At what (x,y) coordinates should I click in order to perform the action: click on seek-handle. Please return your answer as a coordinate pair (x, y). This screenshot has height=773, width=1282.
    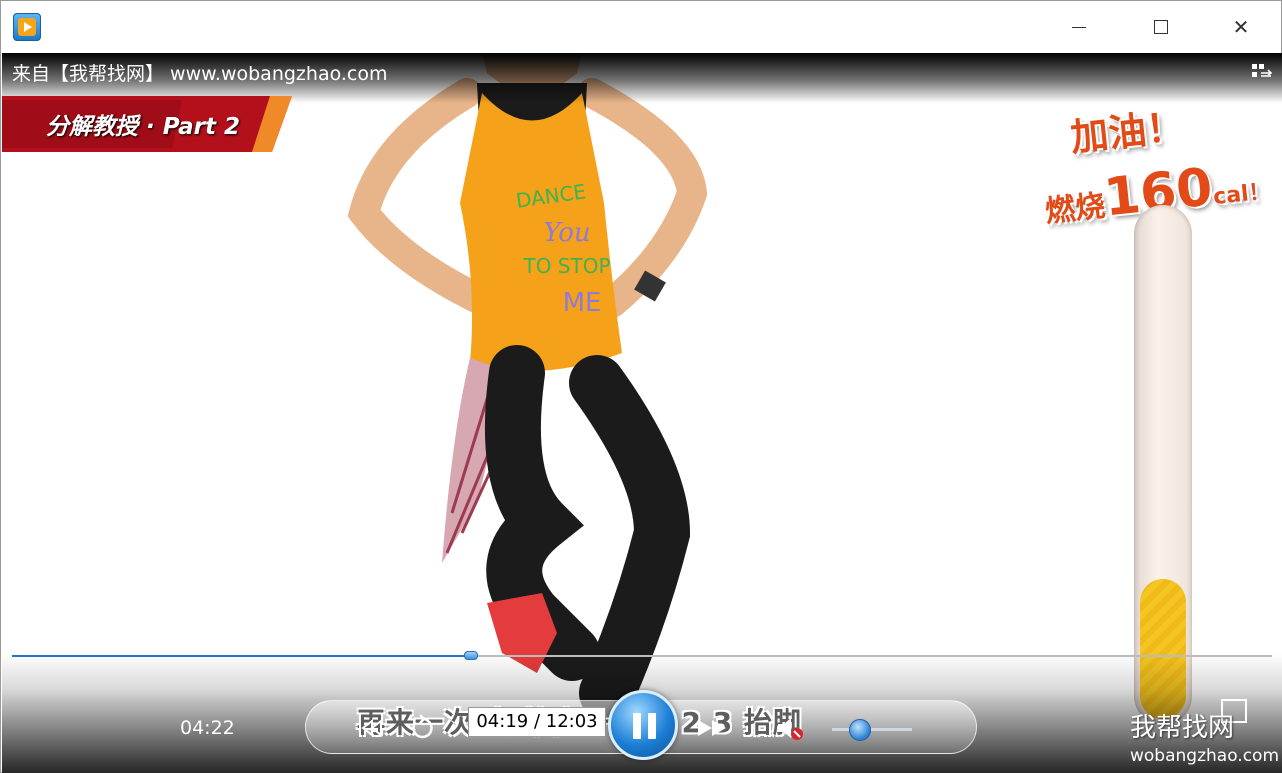
    Looking at the image, I should click on (470, 655).